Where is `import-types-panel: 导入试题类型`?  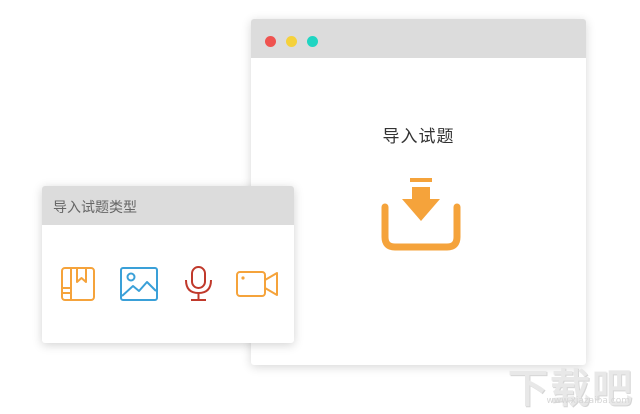
import-types-panel: 导入试题类型 is located at coordinates (168, 264).